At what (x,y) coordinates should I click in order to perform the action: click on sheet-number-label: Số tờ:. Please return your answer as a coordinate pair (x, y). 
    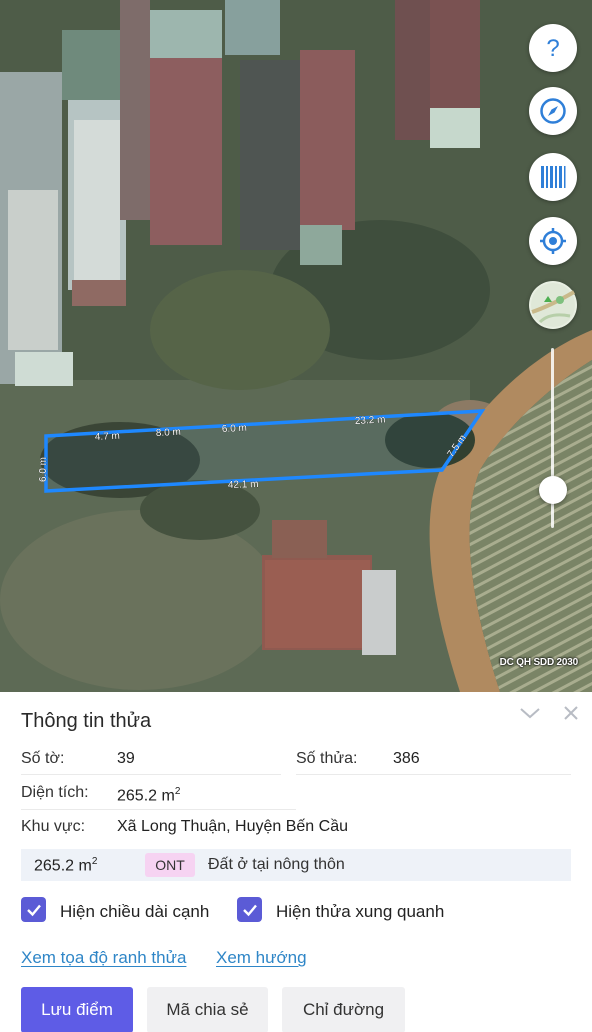
    Looking at the image, I should click on (43, 758).